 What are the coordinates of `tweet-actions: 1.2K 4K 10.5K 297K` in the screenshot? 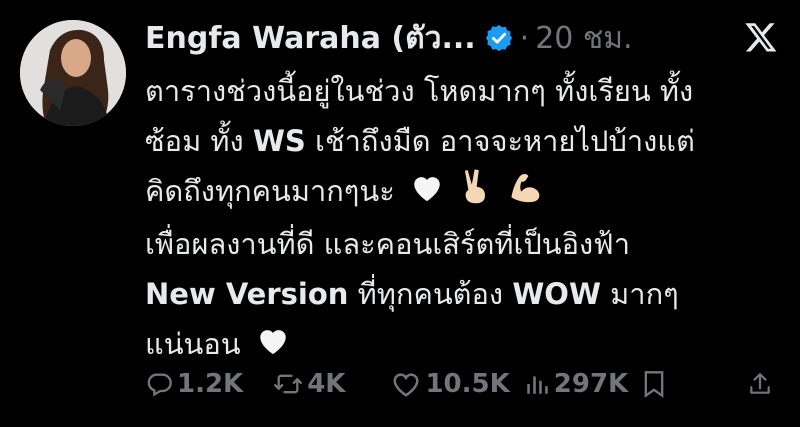 It's located at (465, 384).